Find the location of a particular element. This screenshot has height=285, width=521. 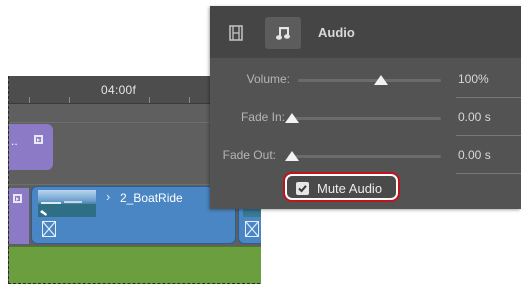

volume-value: 100% is located at coordinates (473, 79).